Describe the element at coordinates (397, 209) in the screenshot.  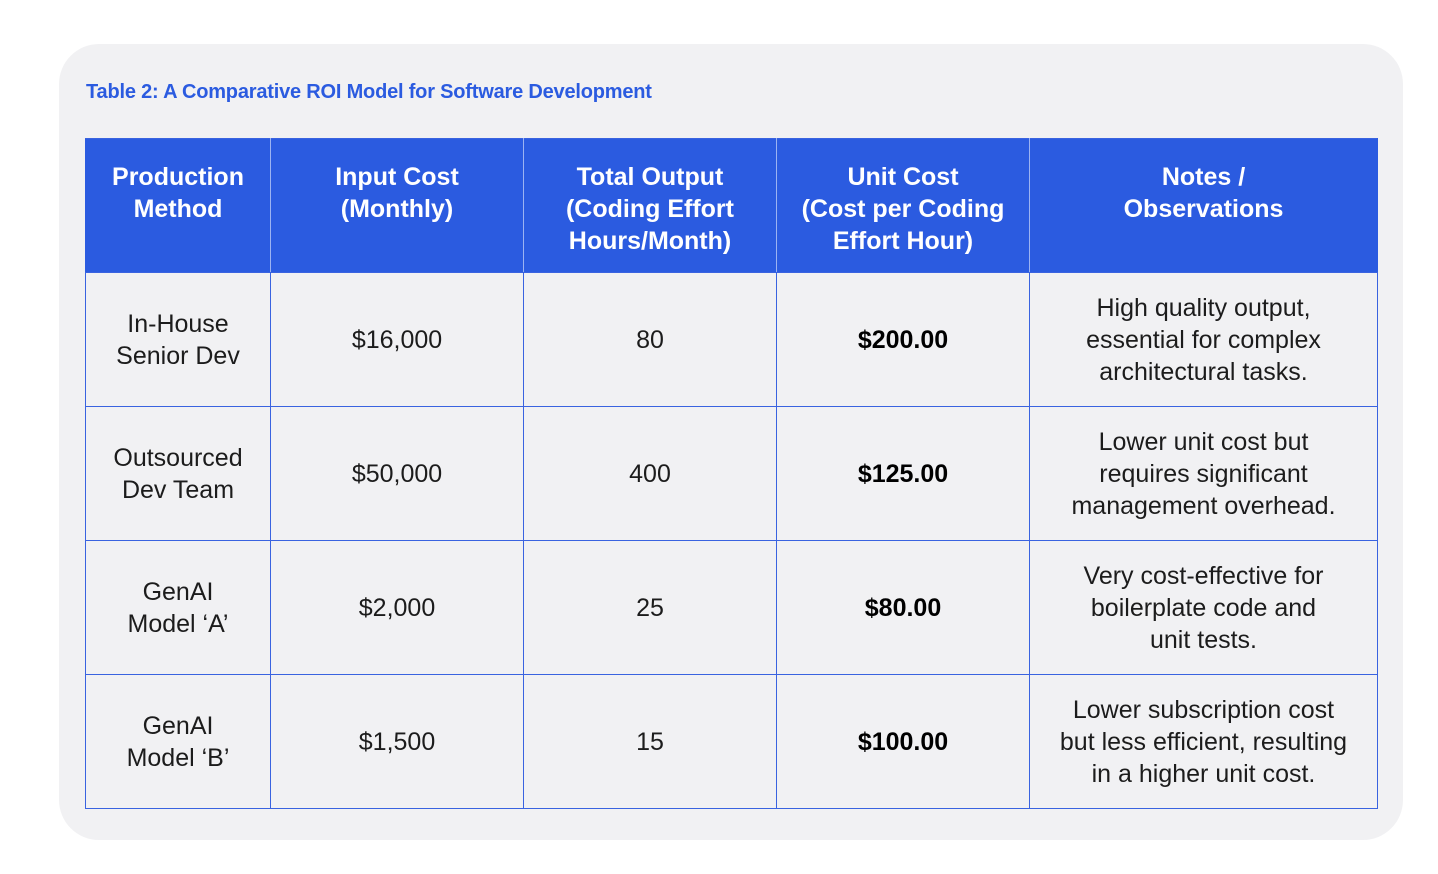
I see `header-line: (Monthly)` at that location.